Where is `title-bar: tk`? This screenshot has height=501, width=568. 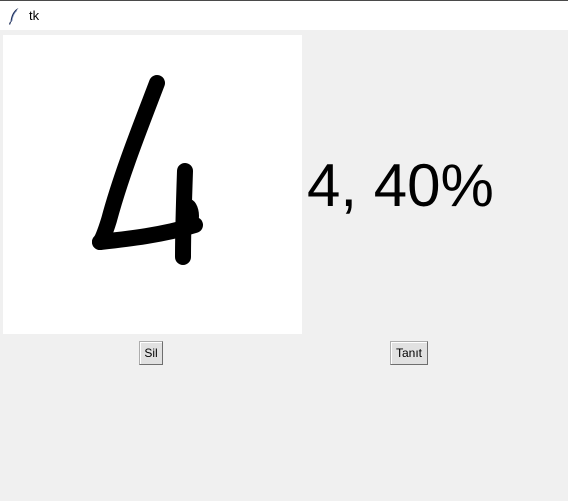 title-bar: tk is located at coordinates (284, 15).